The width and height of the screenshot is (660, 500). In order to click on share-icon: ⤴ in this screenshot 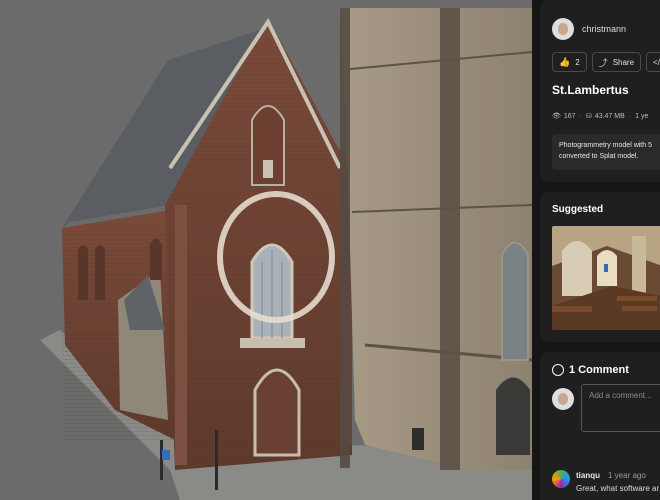, I will do `click(603, 62)`.